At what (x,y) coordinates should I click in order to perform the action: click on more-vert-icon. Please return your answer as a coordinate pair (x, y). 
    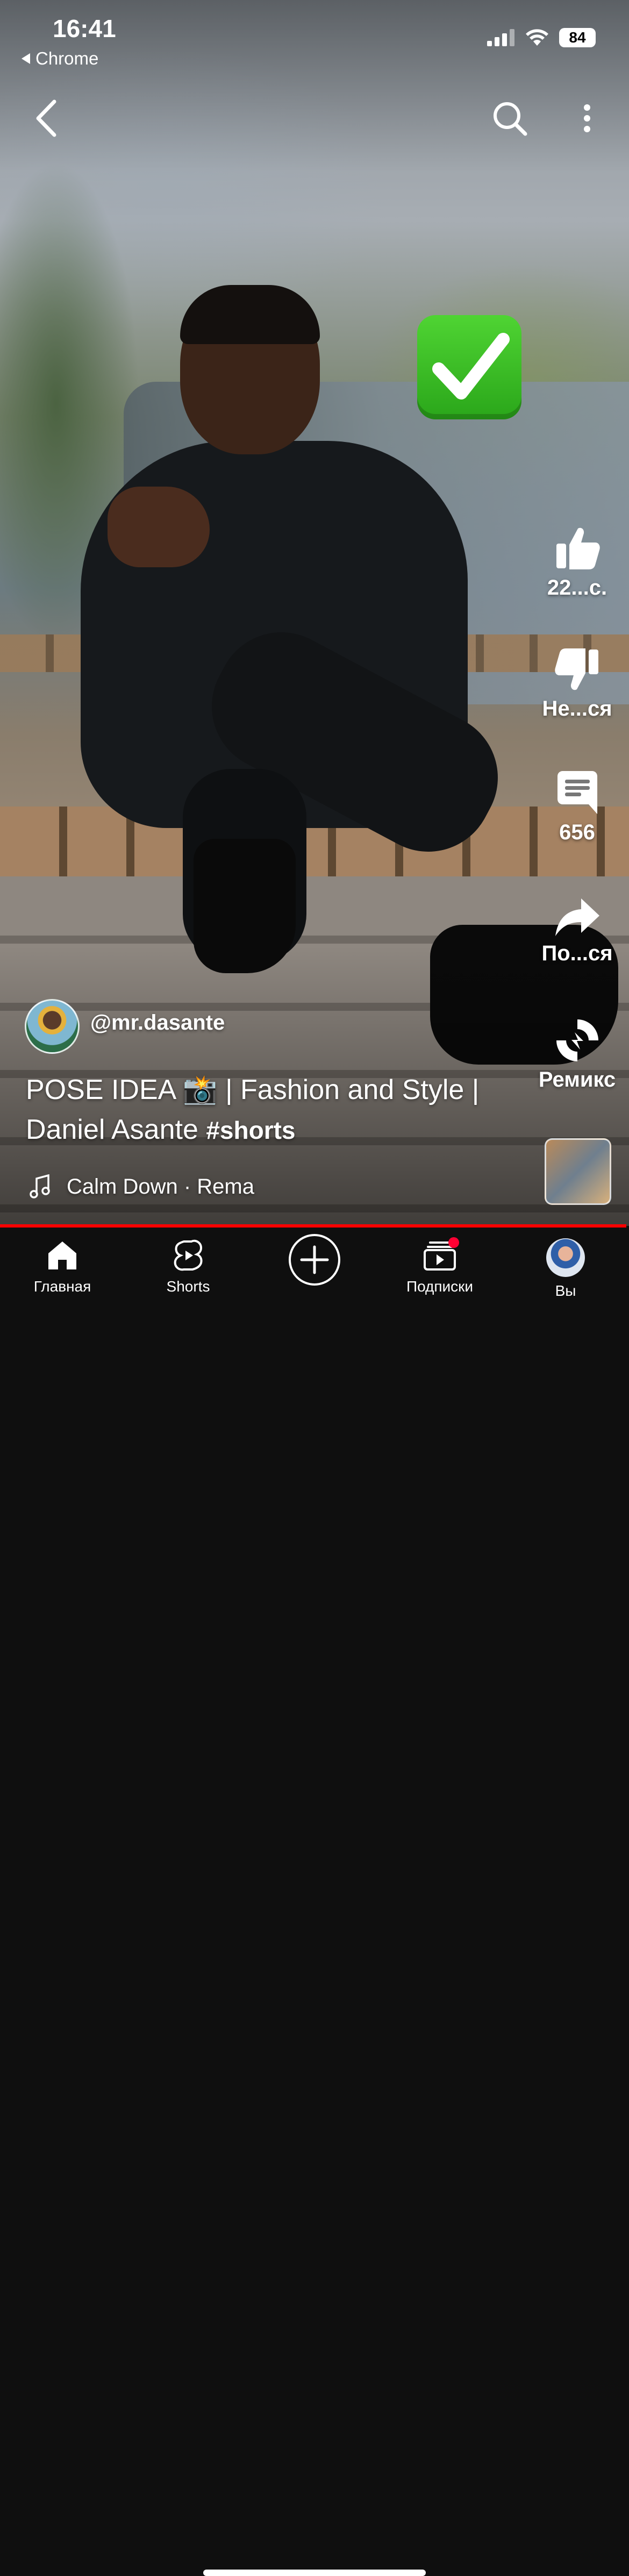
    Looking at the image, I should click on (587, 118).